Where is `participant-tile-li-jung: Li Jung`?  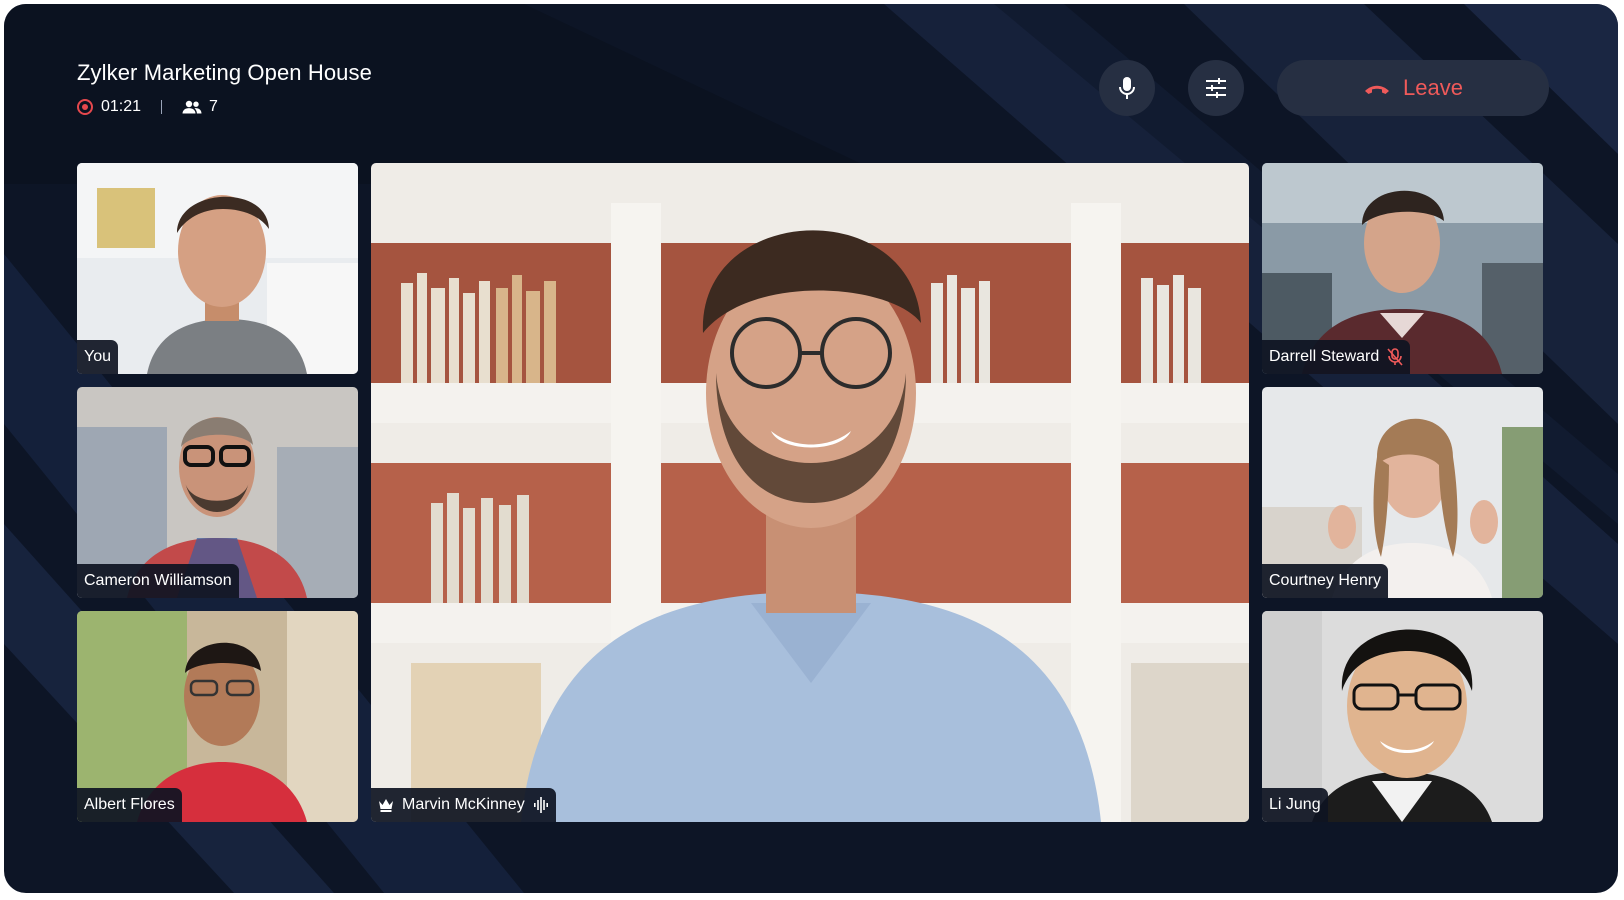 participant-tile-li-jung: Li Jung is located at coordinates (1402, 716).